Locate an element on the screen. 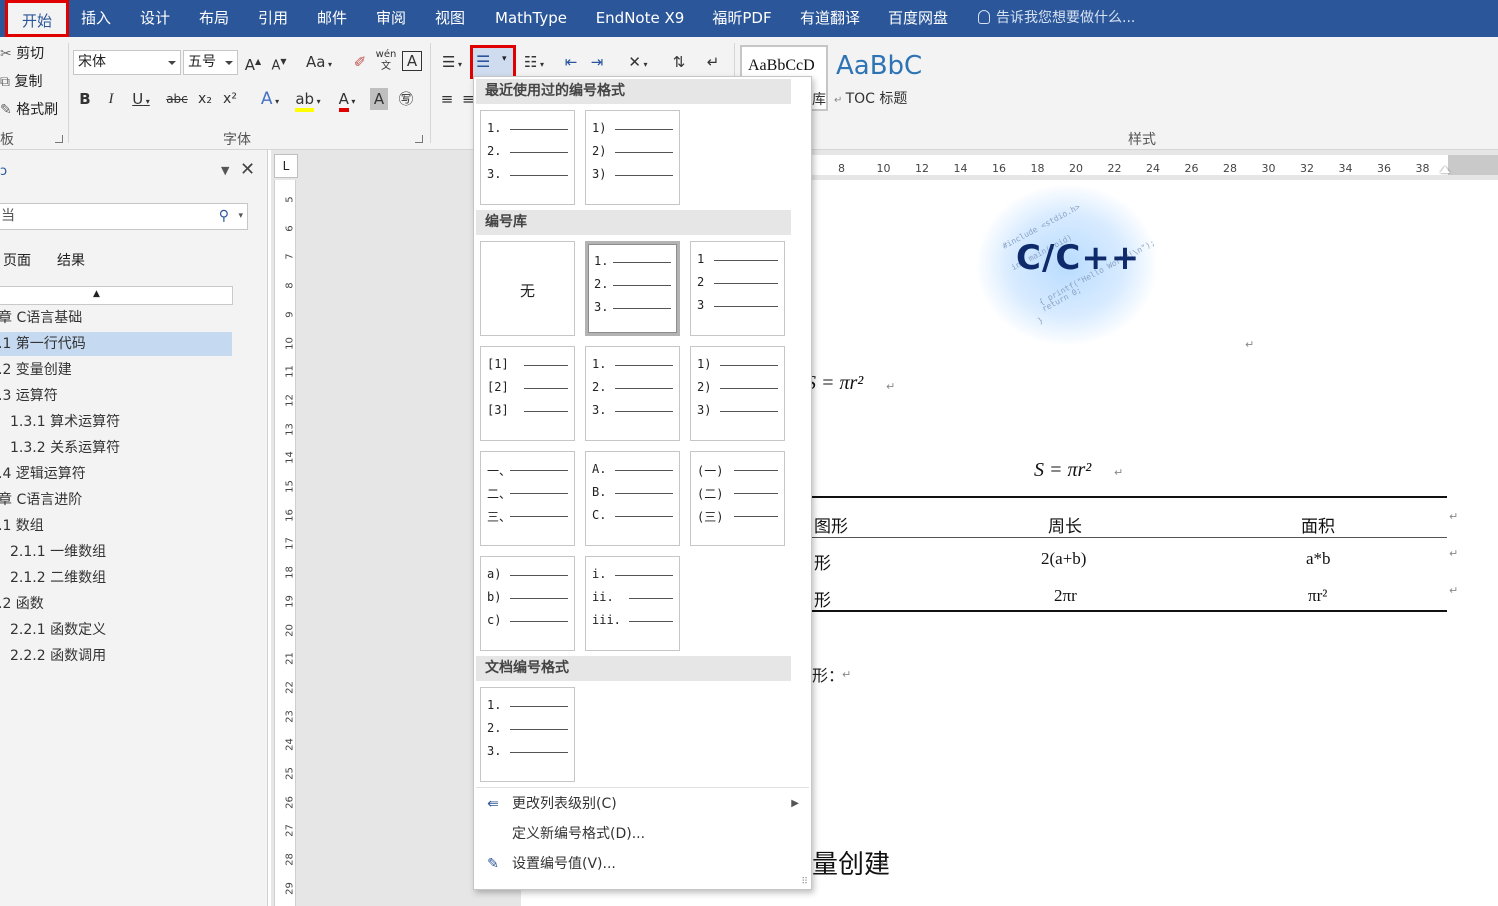 Image resolution: width=1498 pixels, height=906 pixels. tab-mathtype: MathType is located at coordinates (531, 18).